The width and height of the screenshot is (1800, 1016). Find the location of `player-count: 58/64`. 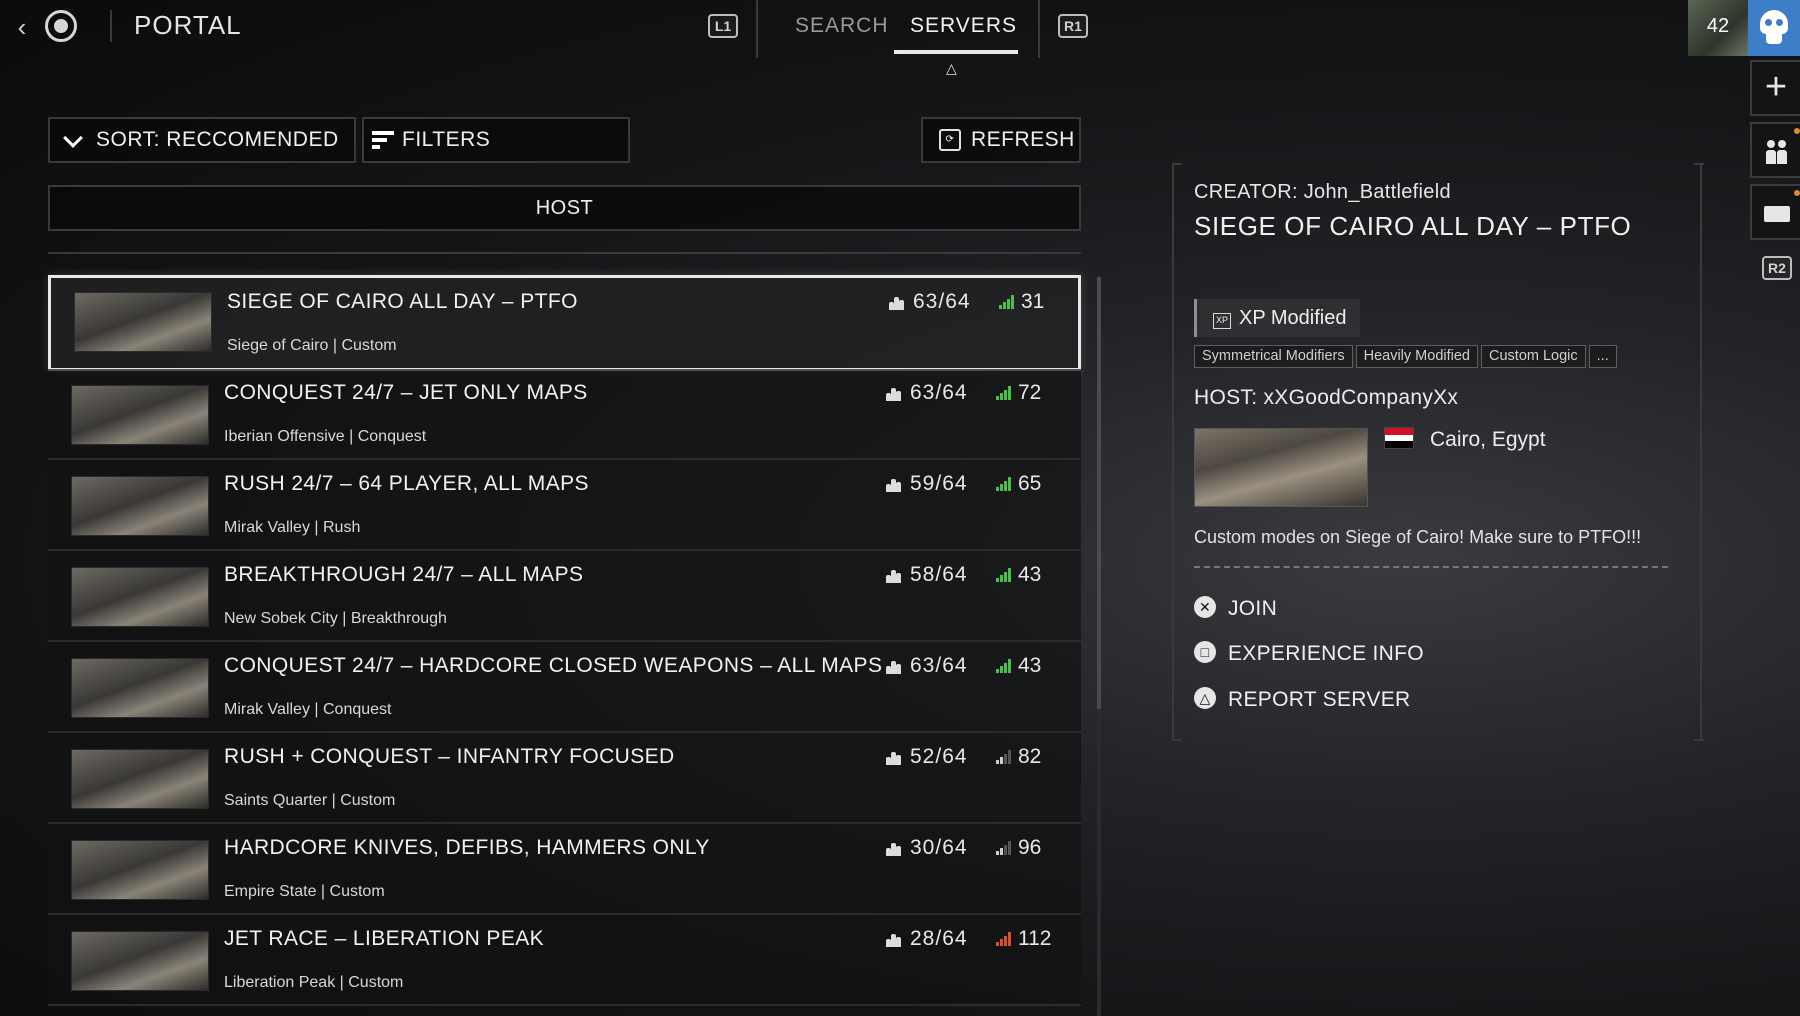

player-count: 58/64 is located at coordinates (939, 574).